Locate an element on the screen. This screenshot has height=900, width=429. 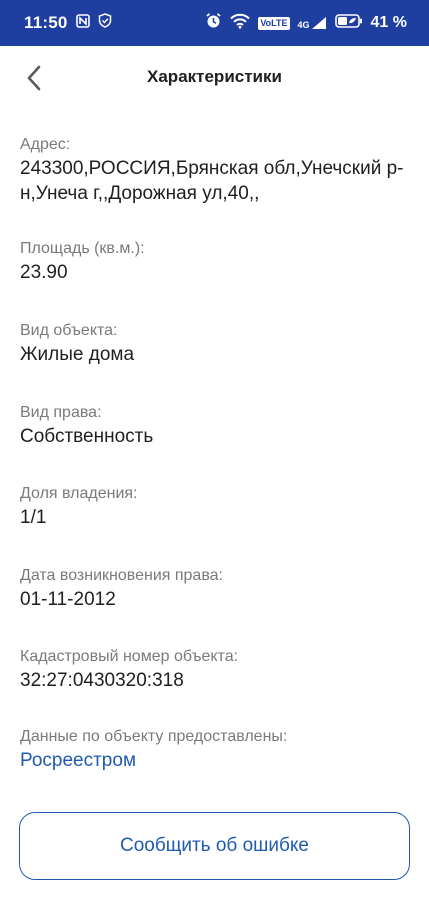
app-header: Характеристики is located at coordinates (214, 77).